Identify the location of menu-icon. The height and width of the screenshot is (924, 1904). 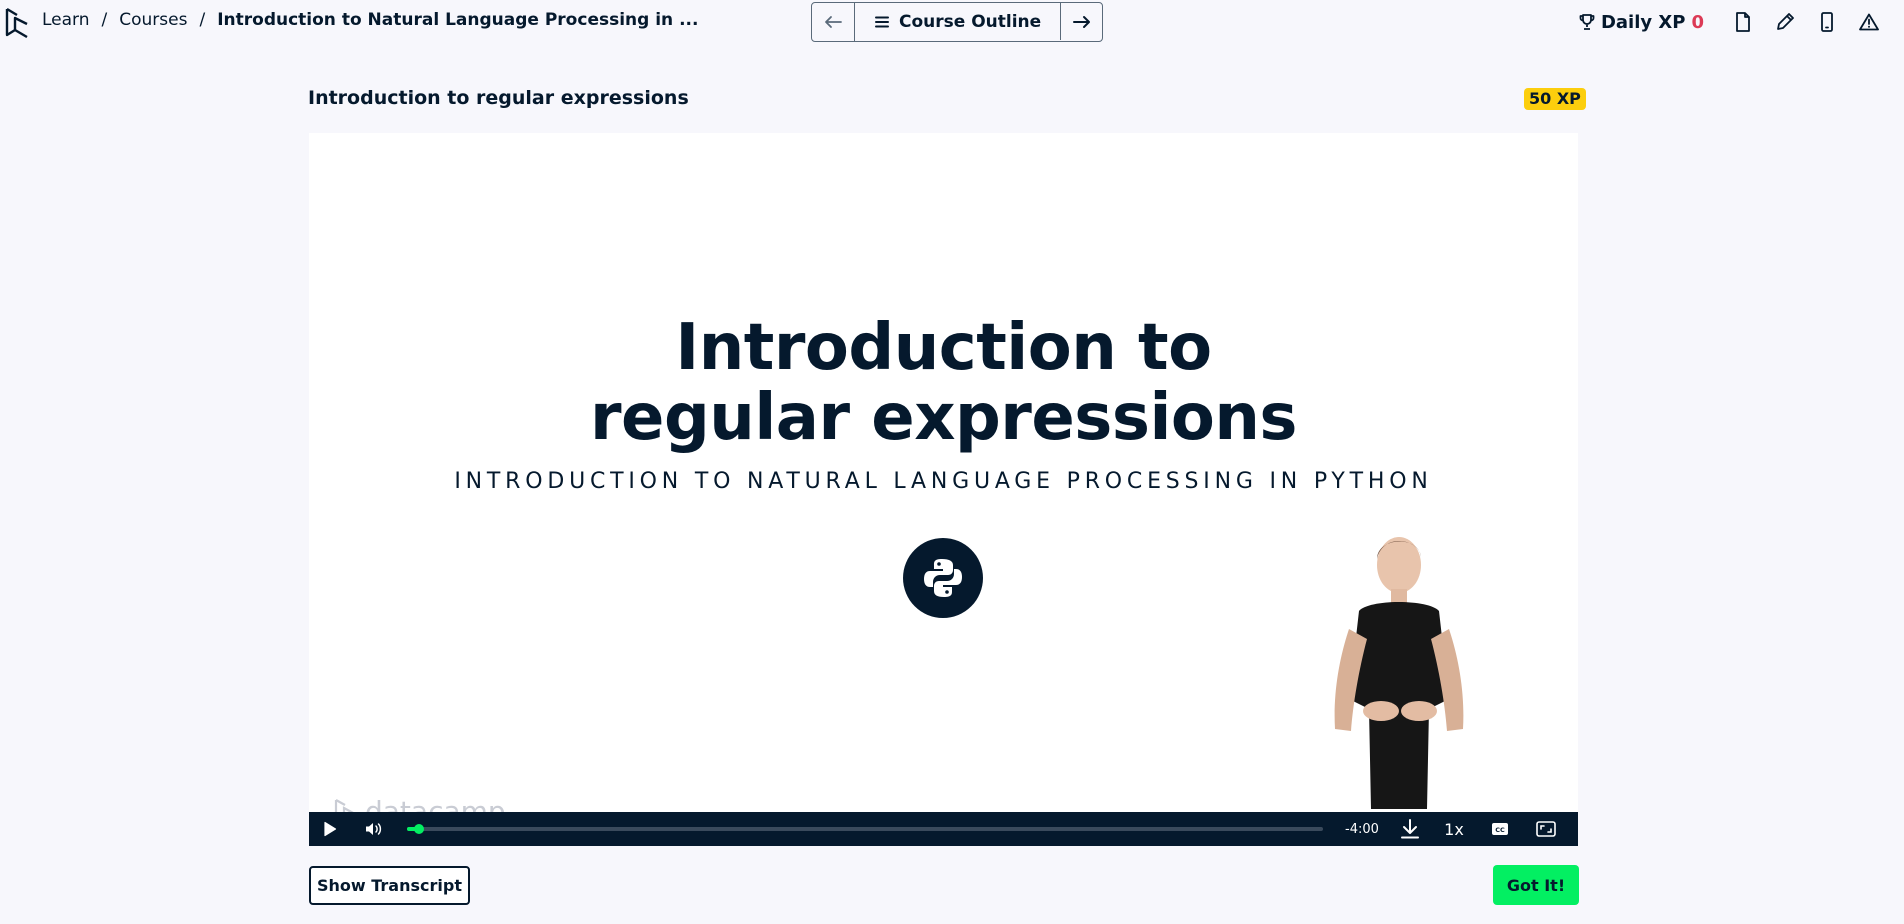
(882, 22).